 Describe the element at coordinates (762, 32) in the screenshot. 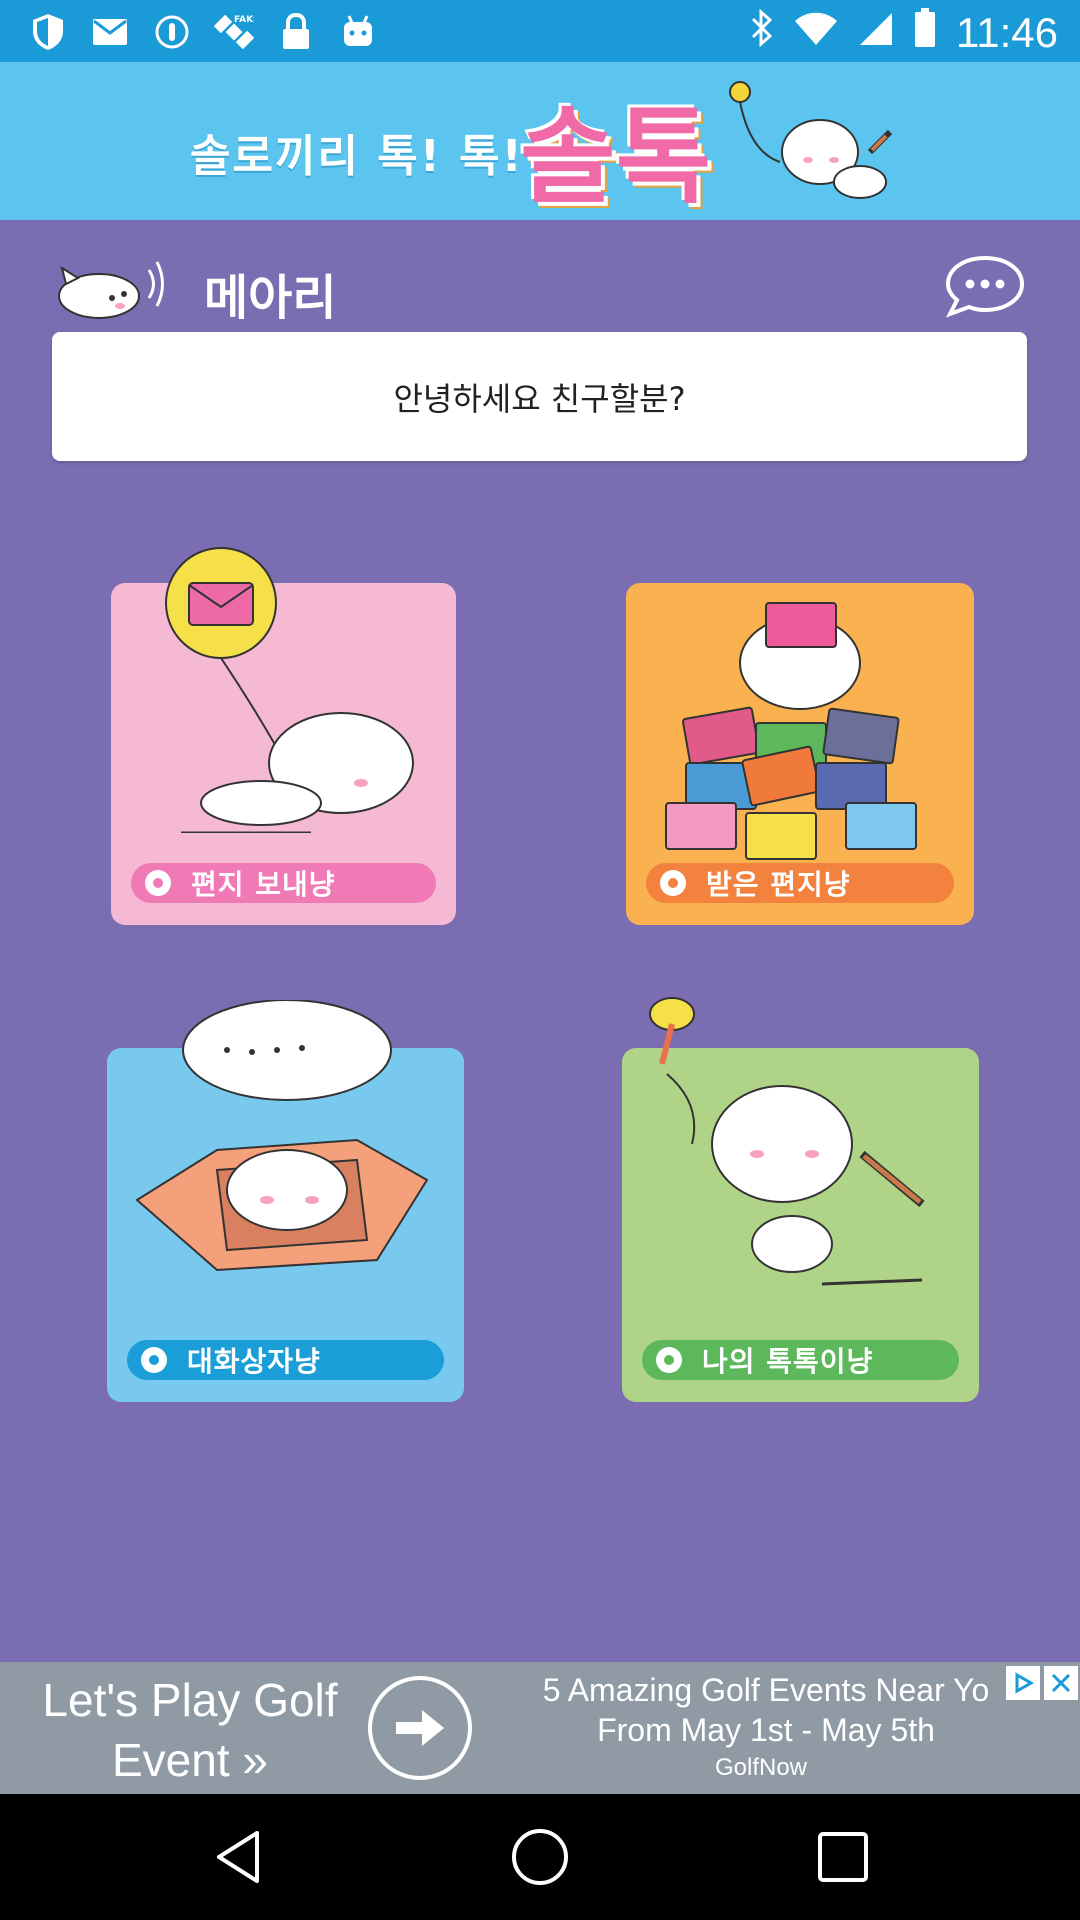

I see `bluetooth-icon` at that location.